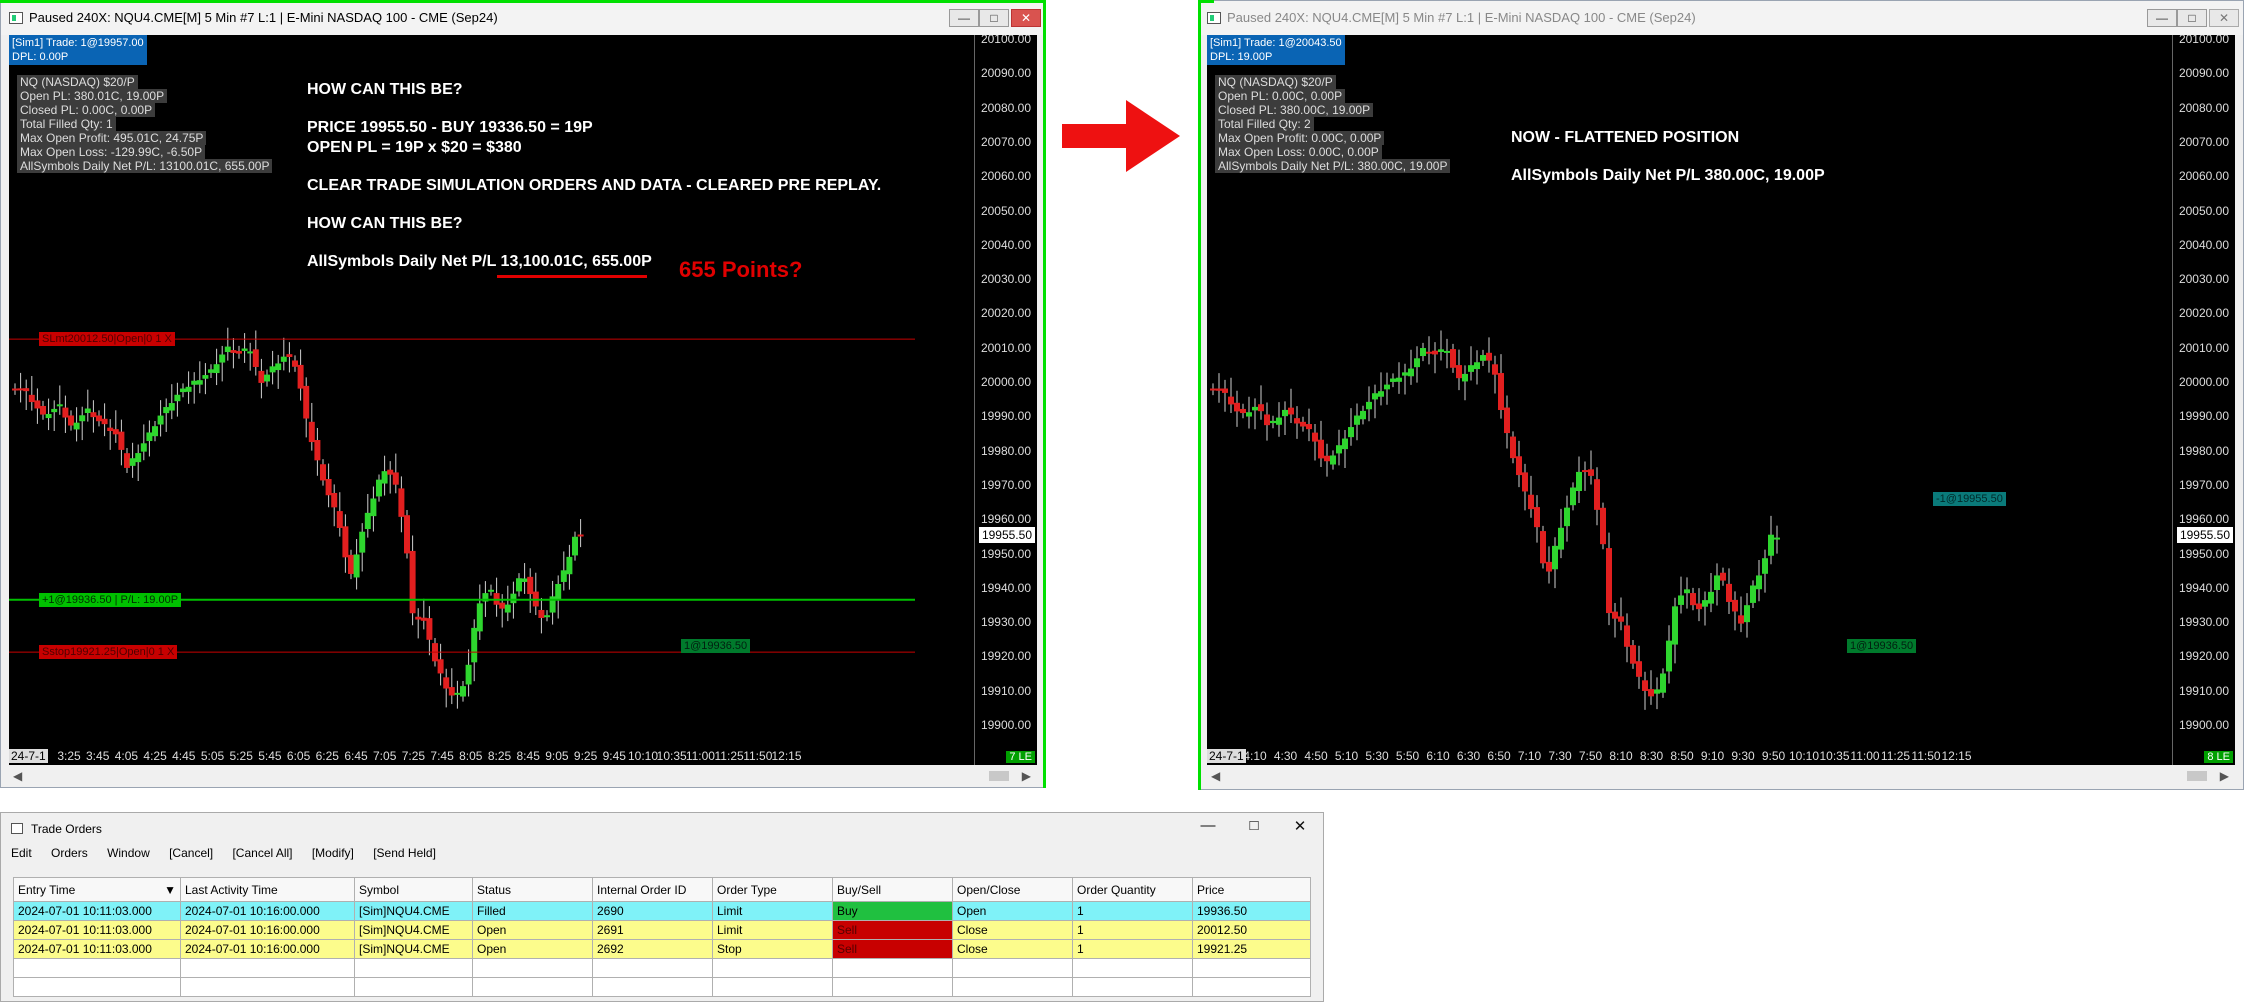 The height and width of the screenshot is (1002, 2244). Describe the element at coordinates (892, 889) in the screenshot. I see `col-buy-sell: Buy/Sell` at that location.